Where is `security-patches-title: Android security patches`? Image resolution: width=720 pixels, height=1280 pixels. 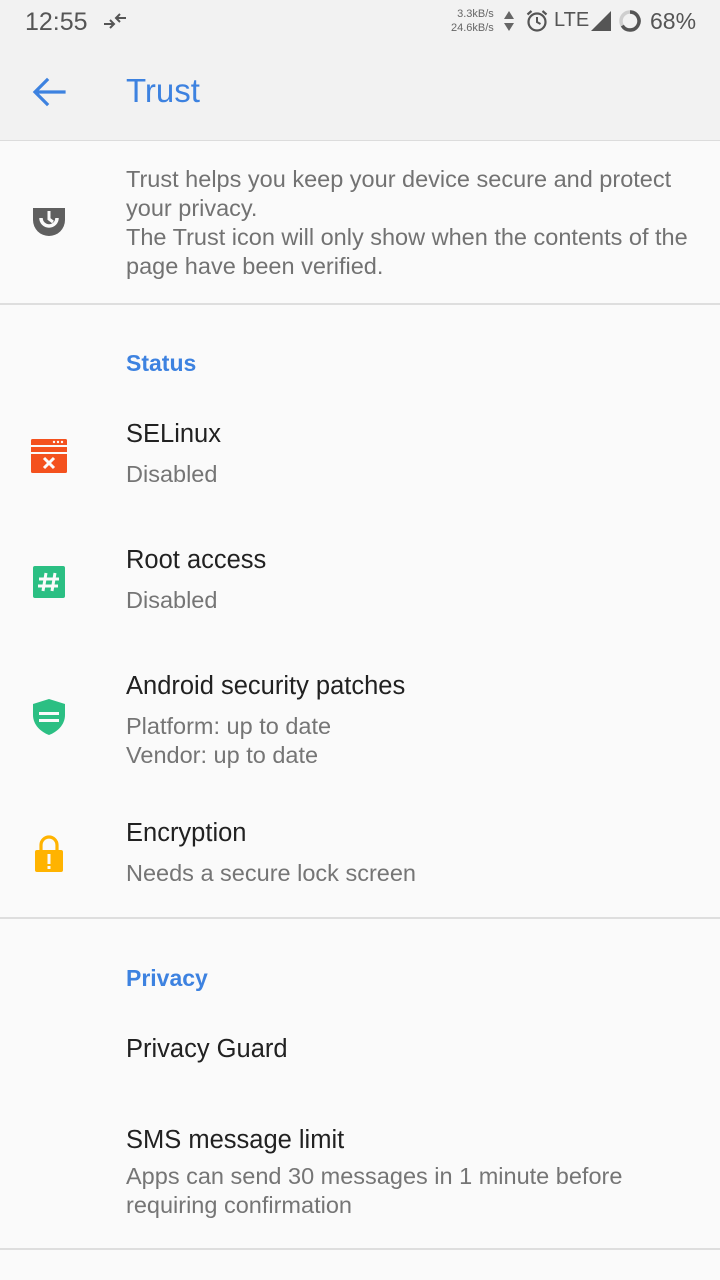
security-patches-title: Android security patches is located at coordinates (266, 686).